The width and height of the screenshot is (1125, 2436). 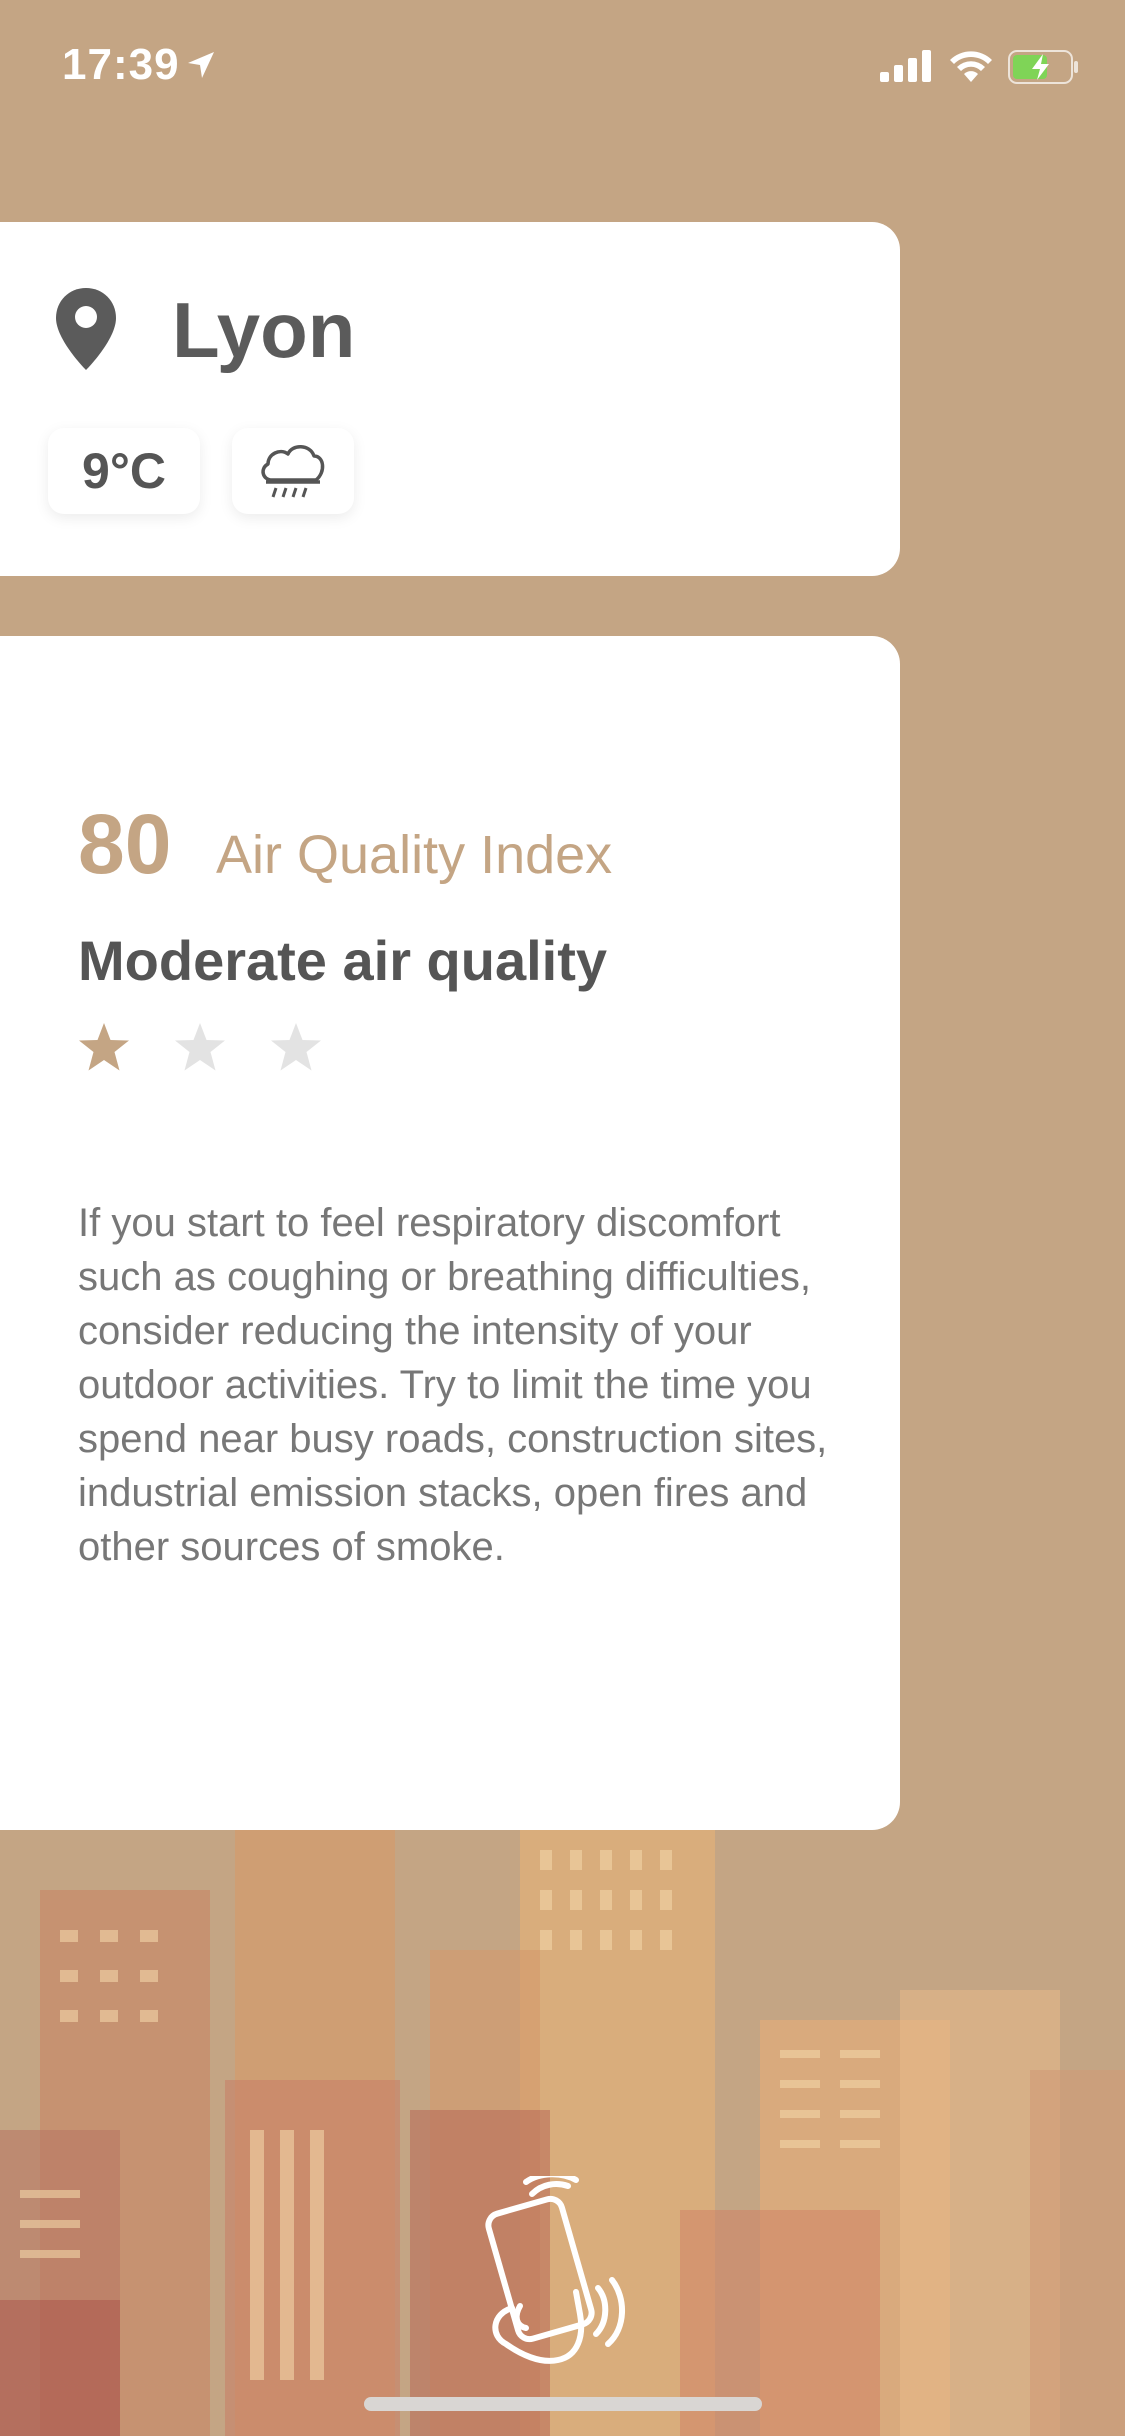 I want to click on rain-cloud-icon, so click(x=293, y=474).